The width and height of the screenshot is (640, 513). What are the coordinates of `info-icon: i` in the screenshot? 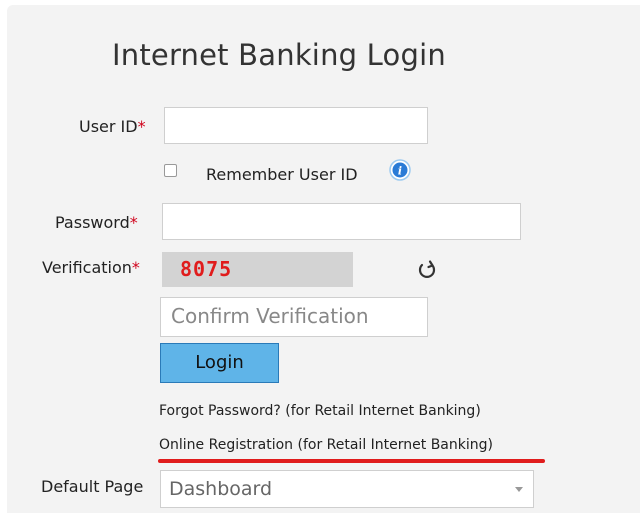 It's located at (400, 170).